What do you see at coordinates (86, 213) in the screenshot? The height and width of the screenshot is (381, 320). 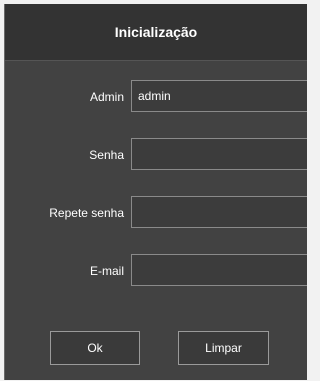 I see `repete-senha-label: Repete senha` at bounding box center [86, 213].